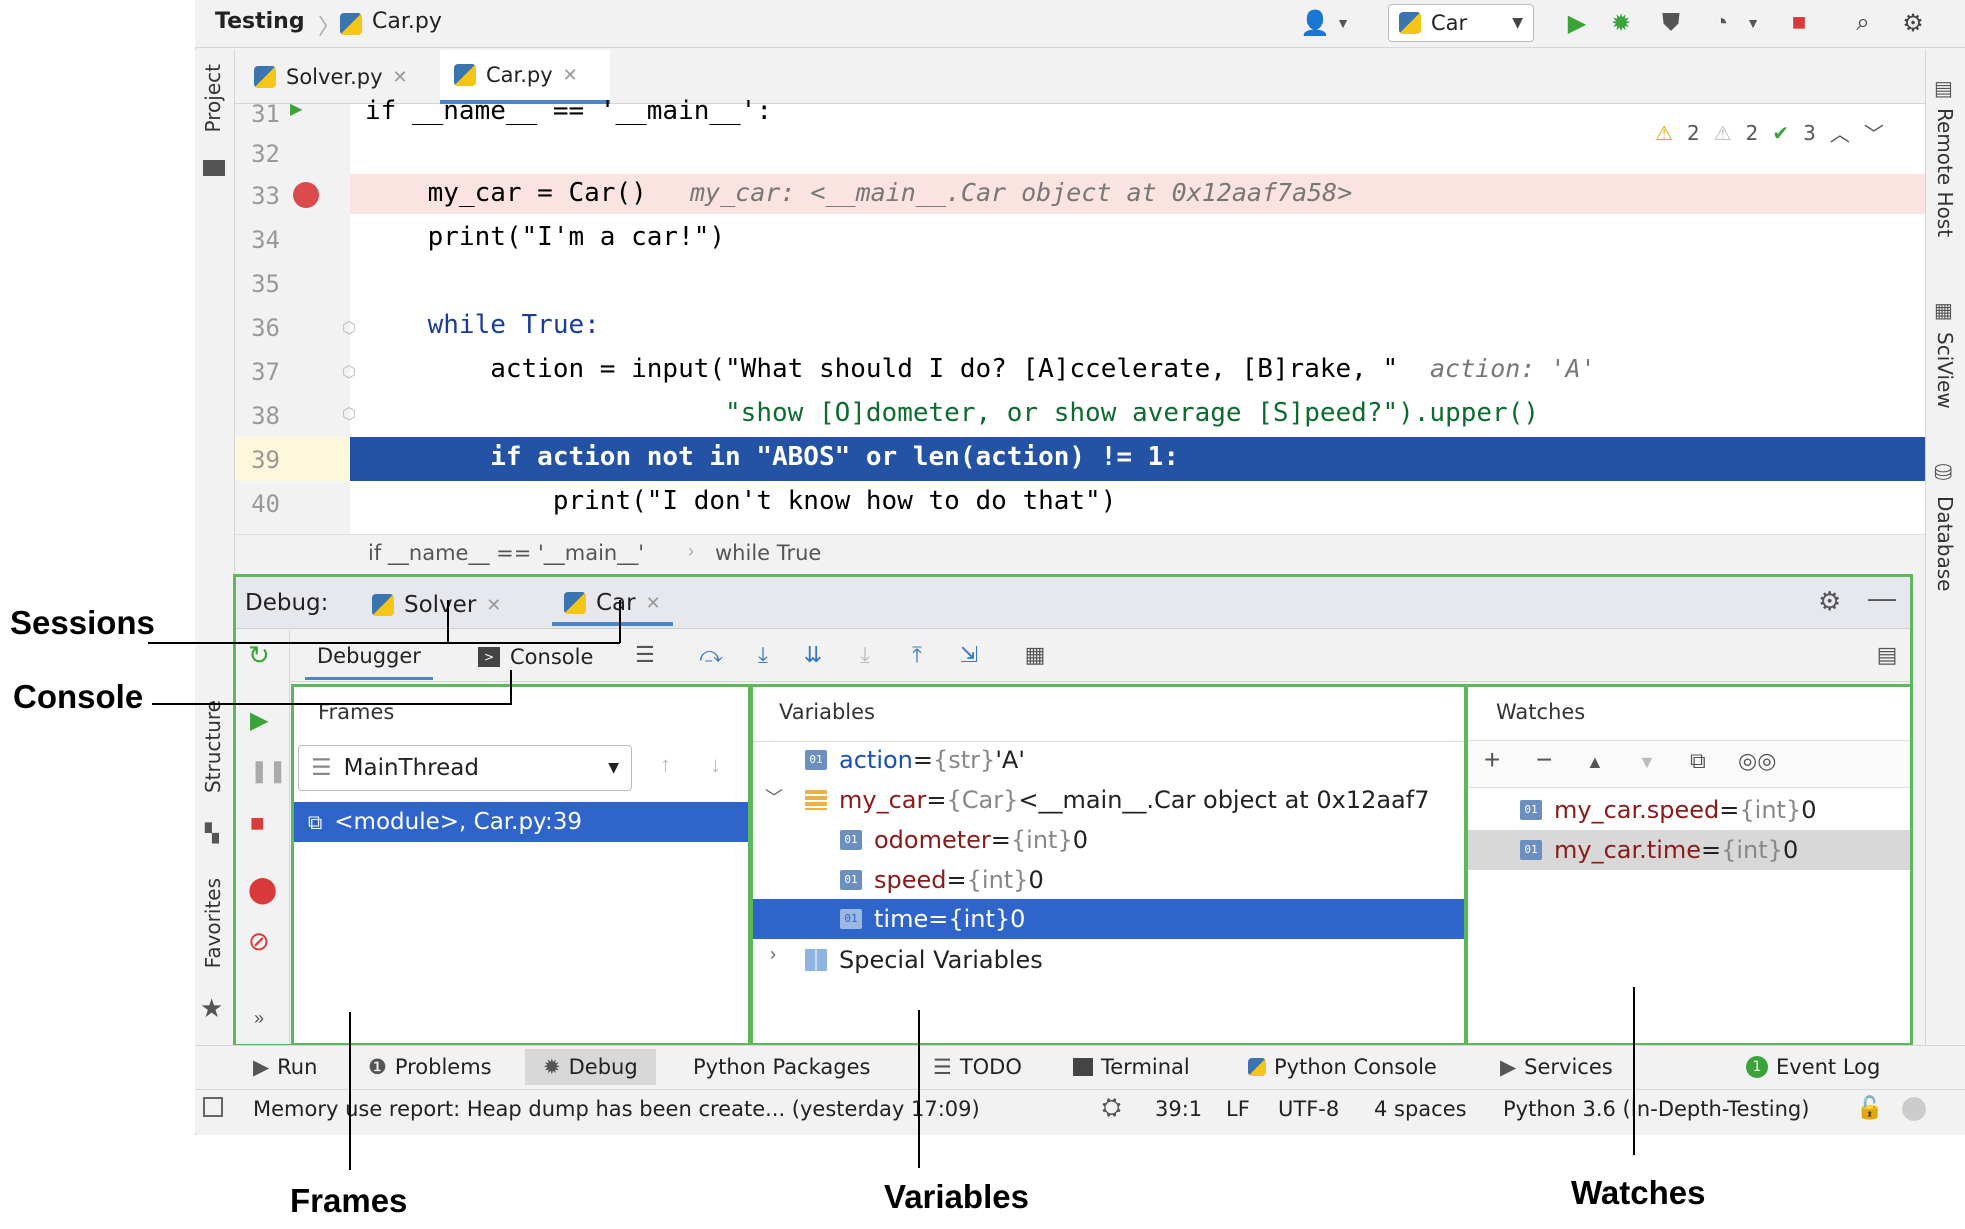 This screenshot has height=1229, width=1965. Describe the element at coordinates (1178, 1109) in the screenshot. I see `caret-position: 39:1` at that location.